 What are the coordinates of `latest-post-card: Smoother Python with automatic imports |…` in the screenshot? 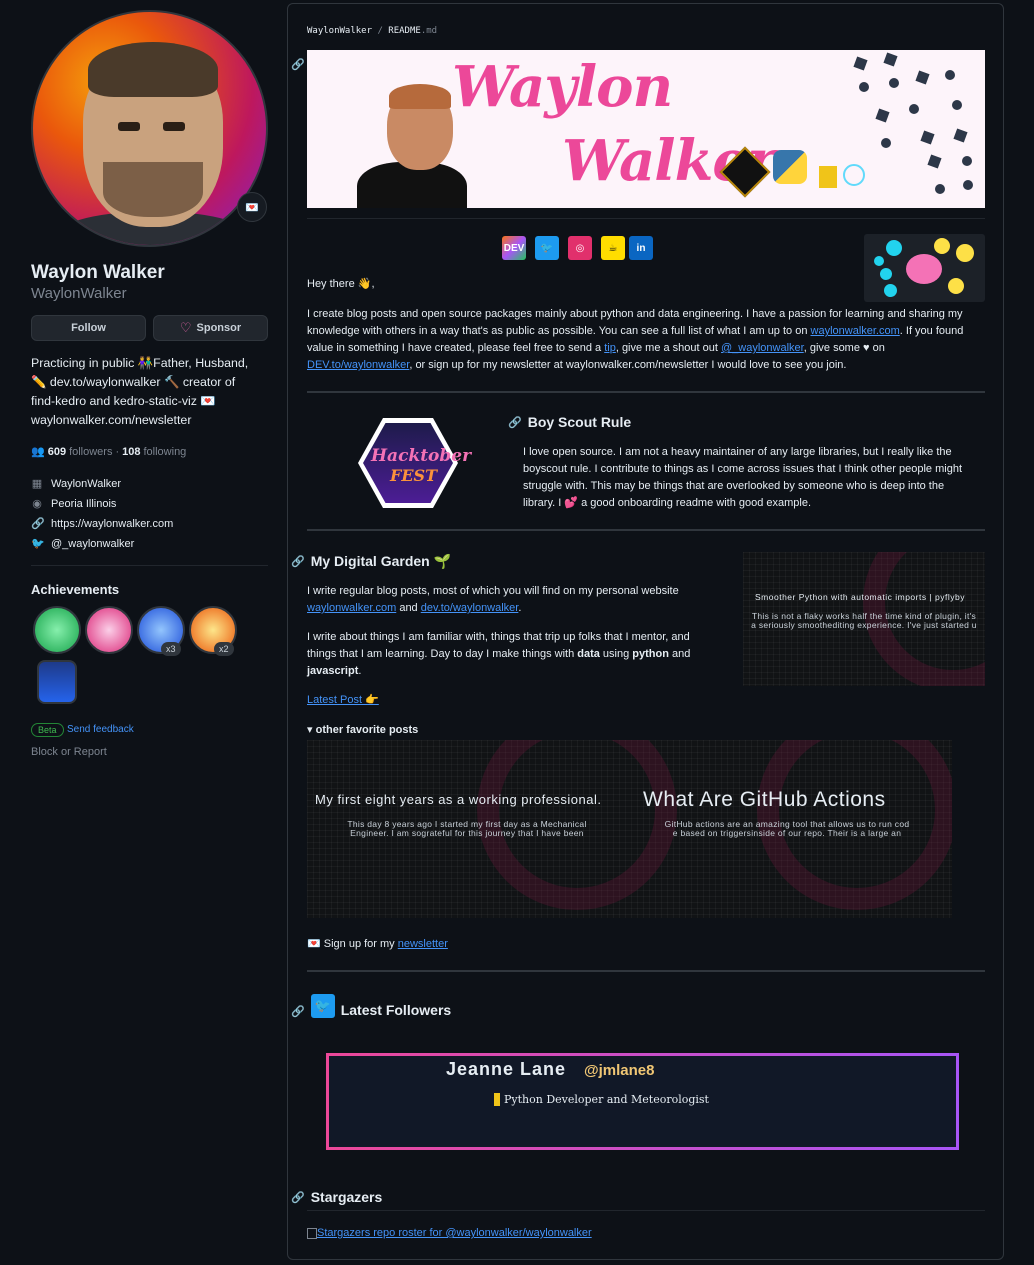 It's located at (864, 619).